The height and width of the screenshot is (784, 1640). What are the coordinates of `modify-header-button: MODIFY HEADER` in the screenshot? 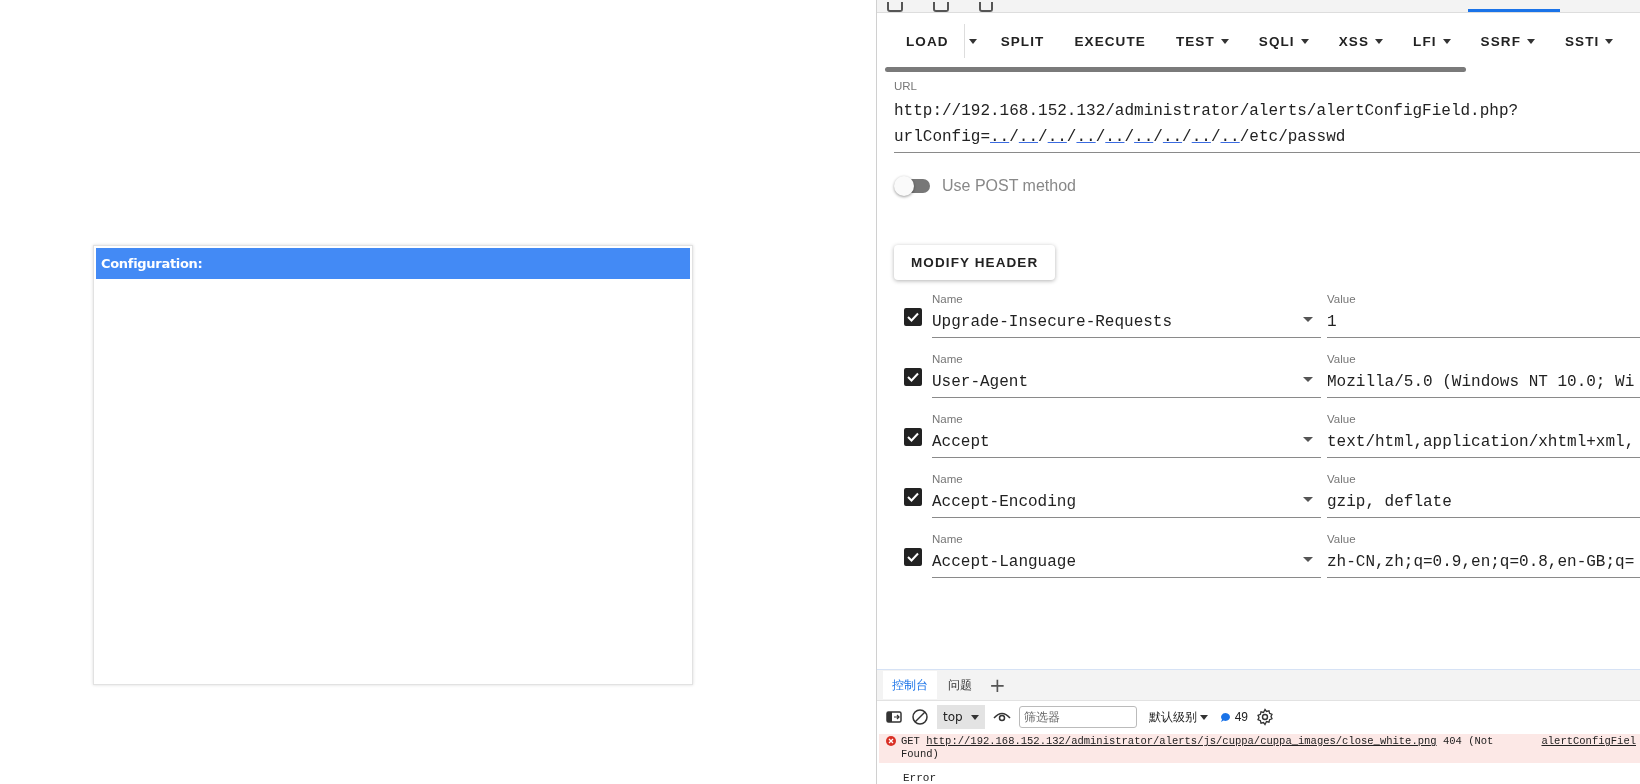 It's located at (975, 262).